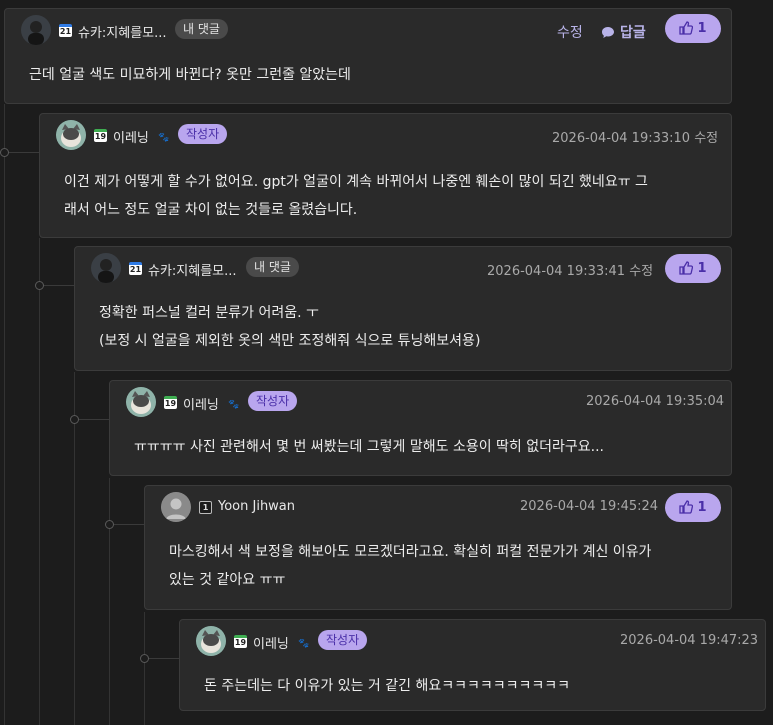  What do you see at coordinates (438, 506) in the screenshot?
I see `comment-header: 1 Yoon Jihwan 2026-04-04 19:45:24 1` at bounding box center [438, 506].